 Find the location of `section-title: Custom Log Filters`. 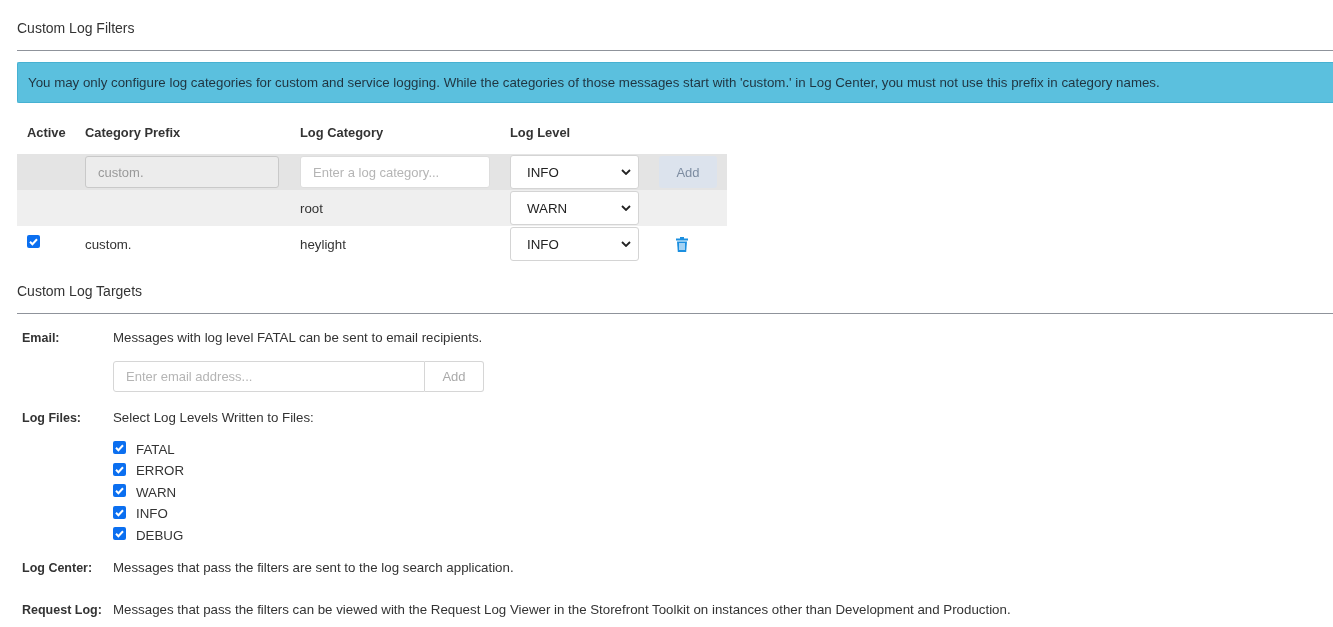

section-title: Custom Log Filters is located at coordinates (76, 28).